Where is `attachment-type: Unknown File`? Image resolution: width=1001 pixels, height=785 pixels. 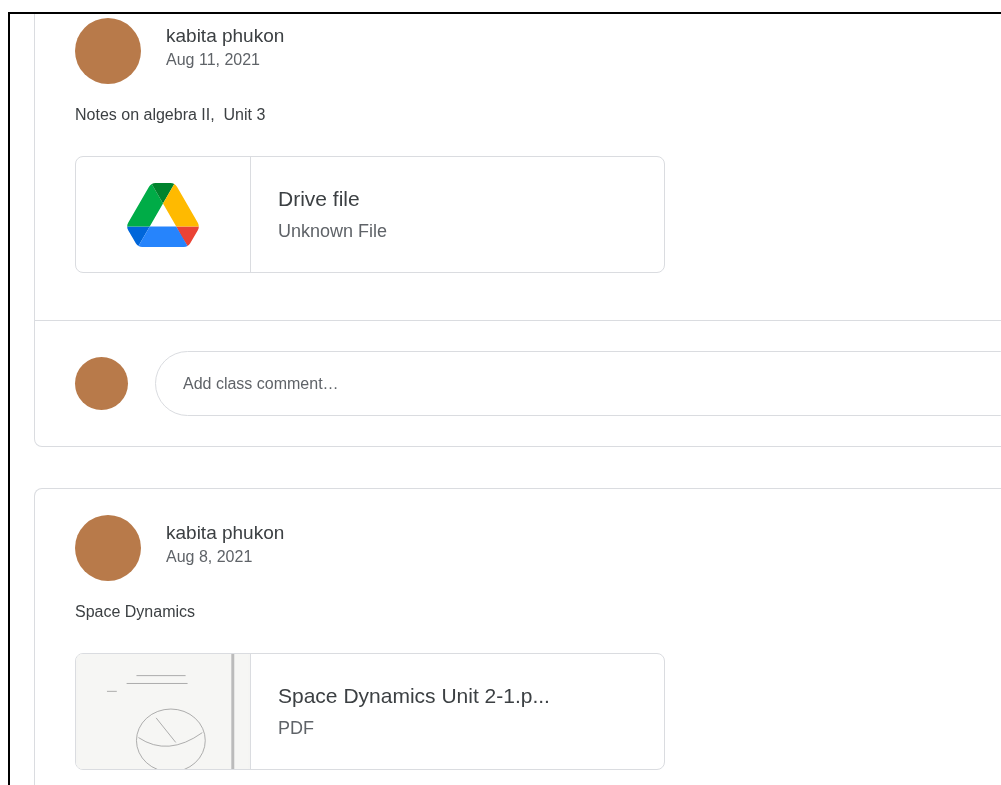
attachment-type: Unknown File is located at coordinates (333, 231).